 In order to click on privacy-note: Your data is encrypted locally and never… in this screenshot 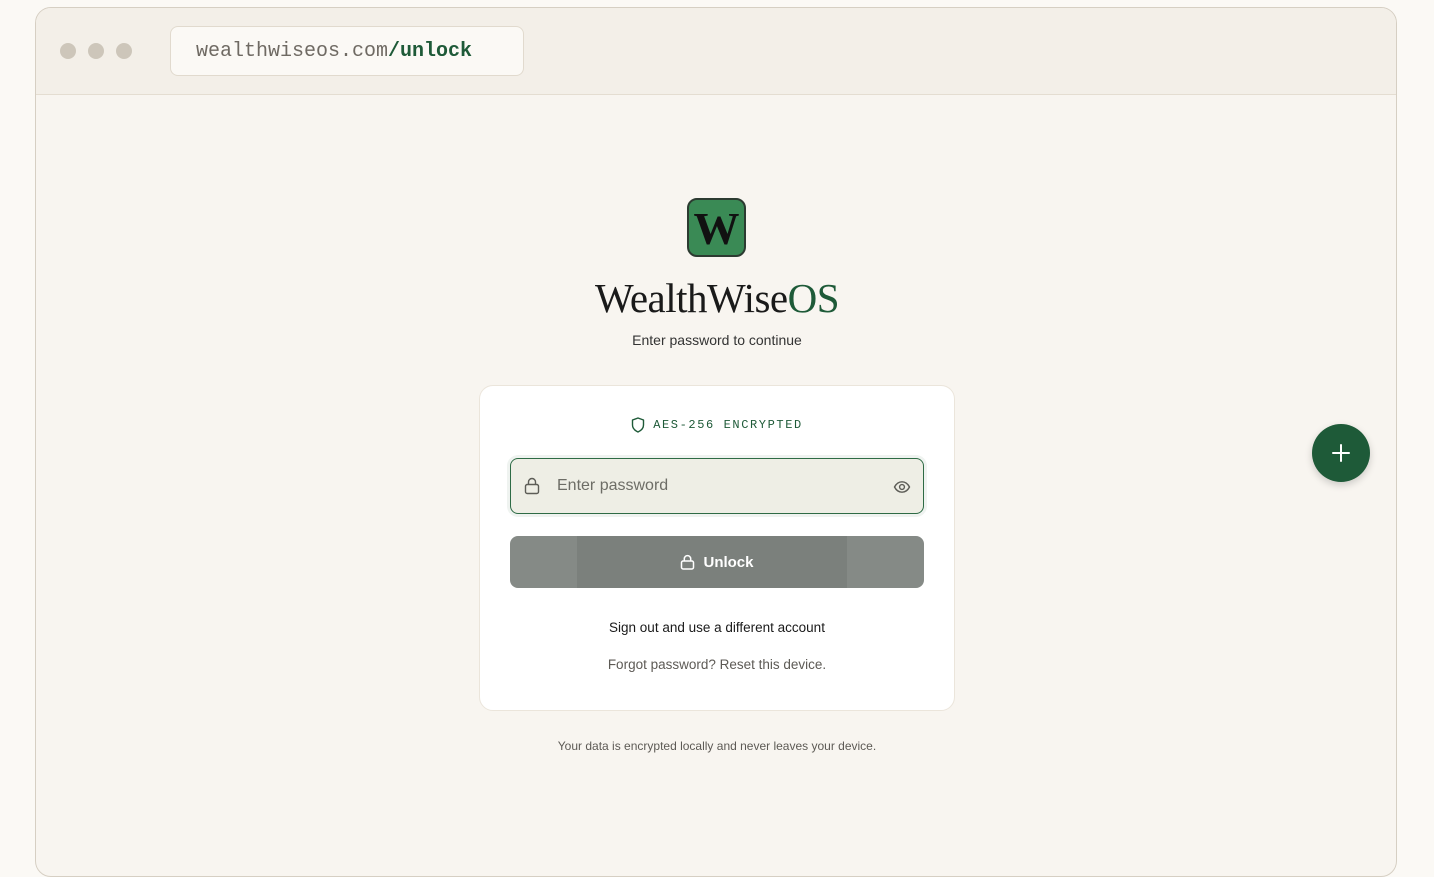, I will do `click(717, 746)`.